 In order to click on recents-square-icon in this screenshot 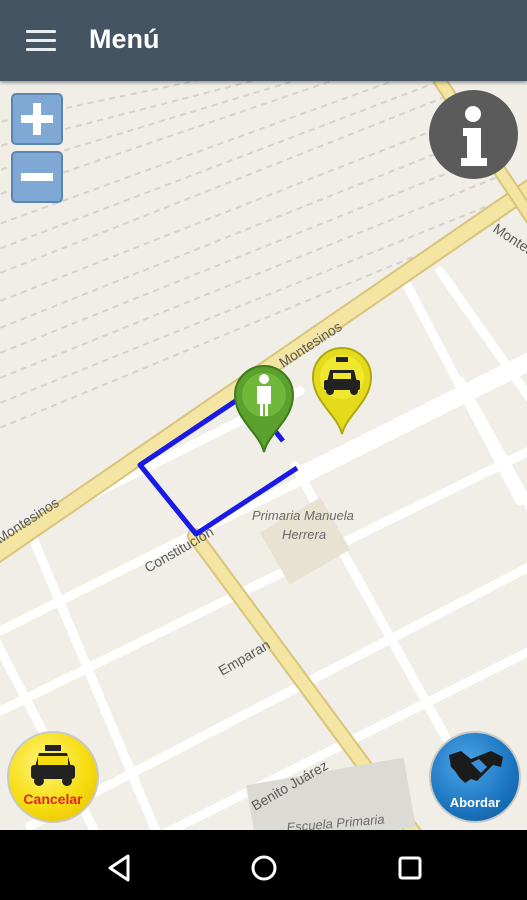, I will do `click(410, 868)`.